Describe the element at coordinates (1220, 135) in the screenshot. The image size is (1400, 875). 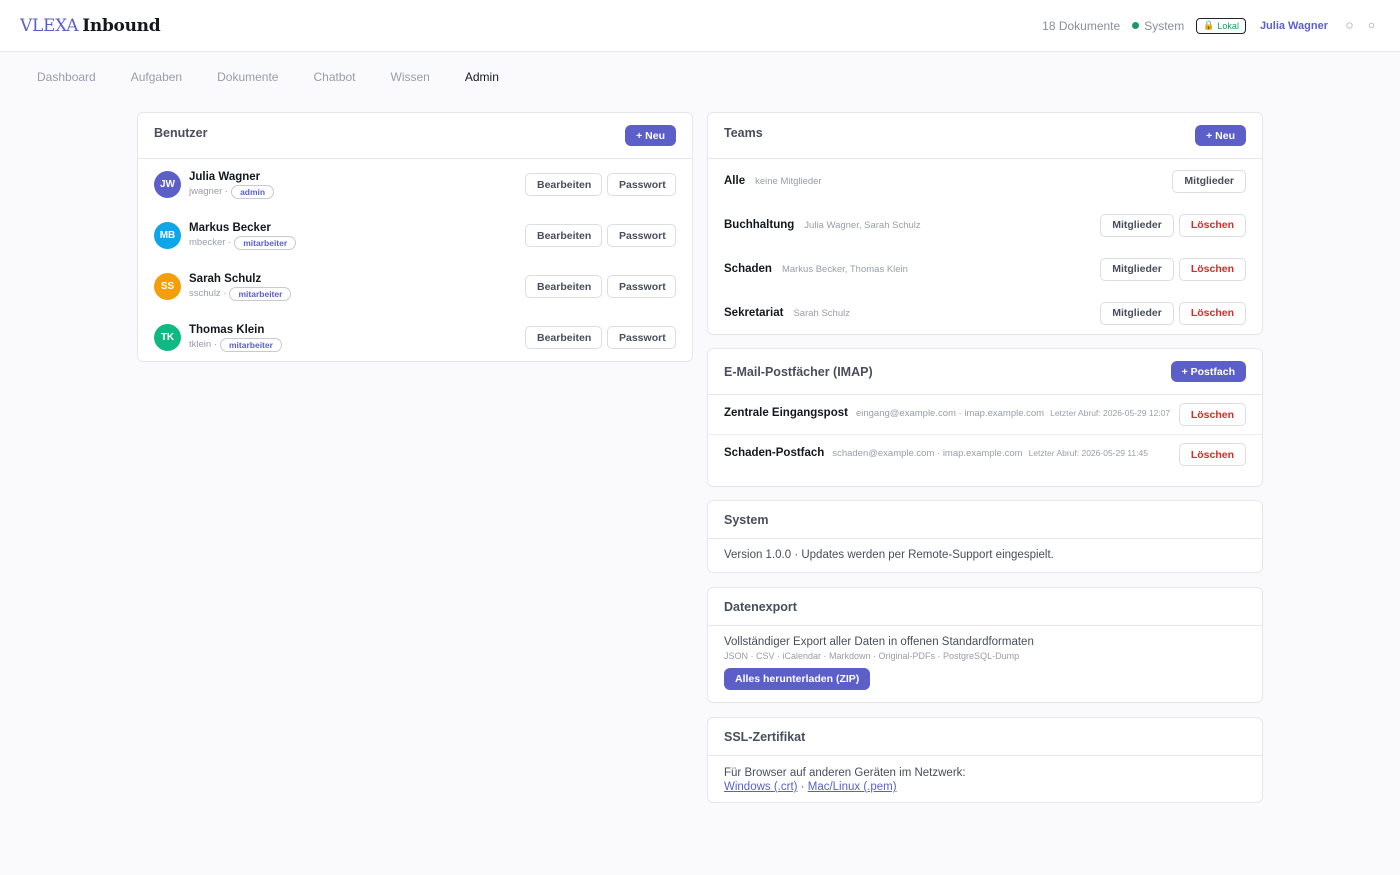
I see `new-team-button: + Neu` at that location.